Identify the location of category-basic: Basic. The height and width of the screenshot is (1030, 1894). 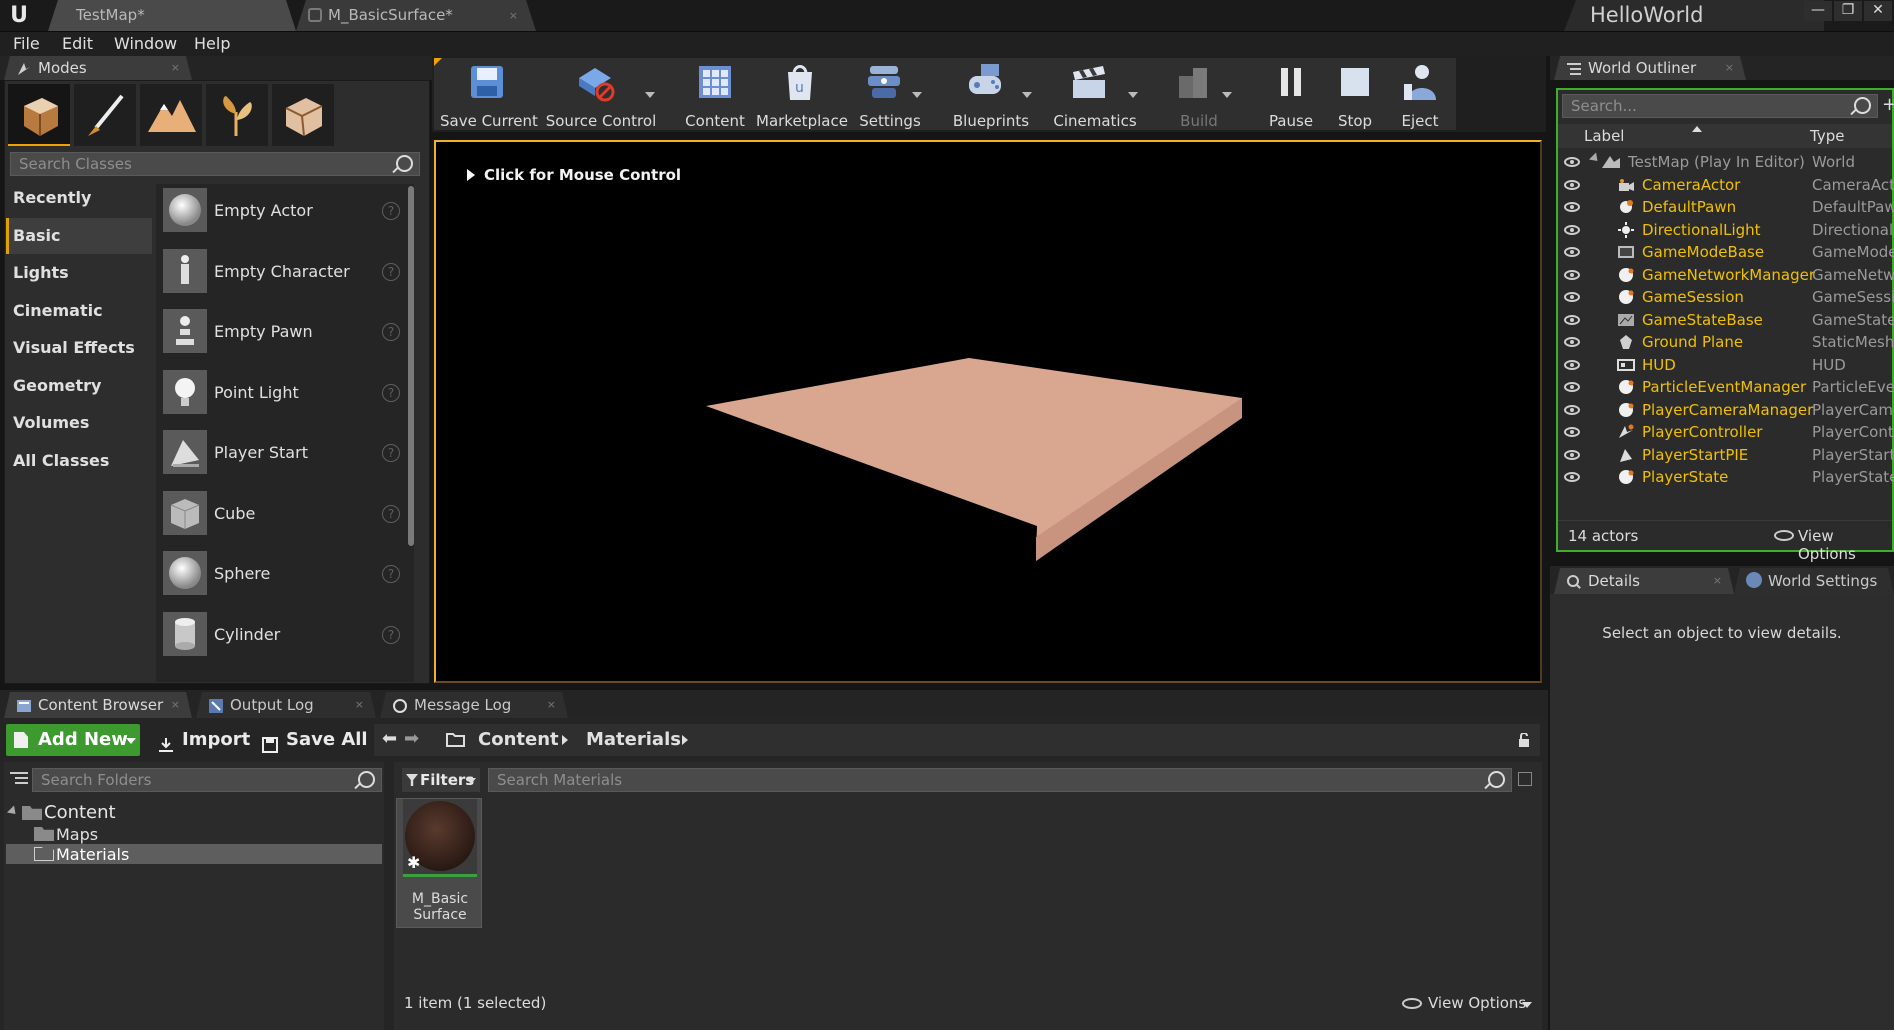
(79, 235).